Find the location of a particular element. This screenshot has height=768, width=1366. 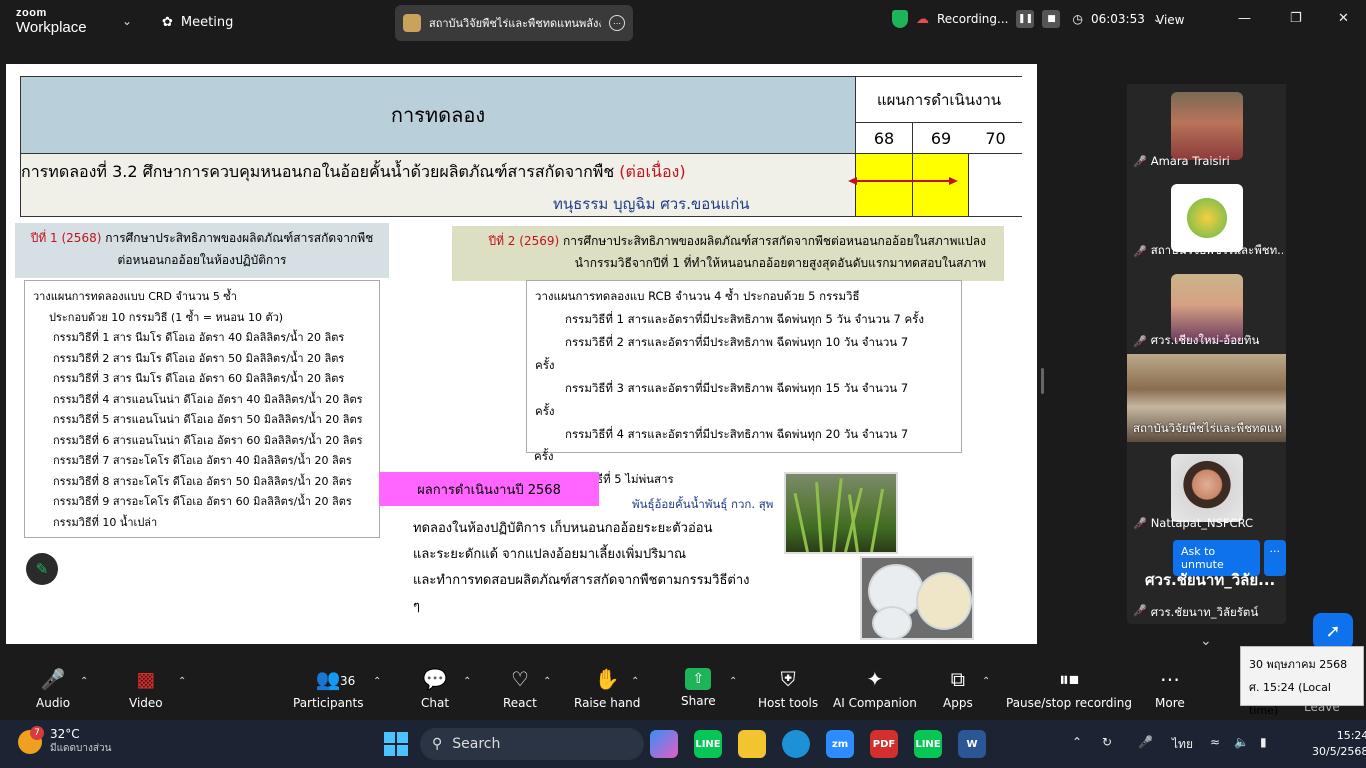

participants-button: 👥 Participants is located at coordinates (328, 688).